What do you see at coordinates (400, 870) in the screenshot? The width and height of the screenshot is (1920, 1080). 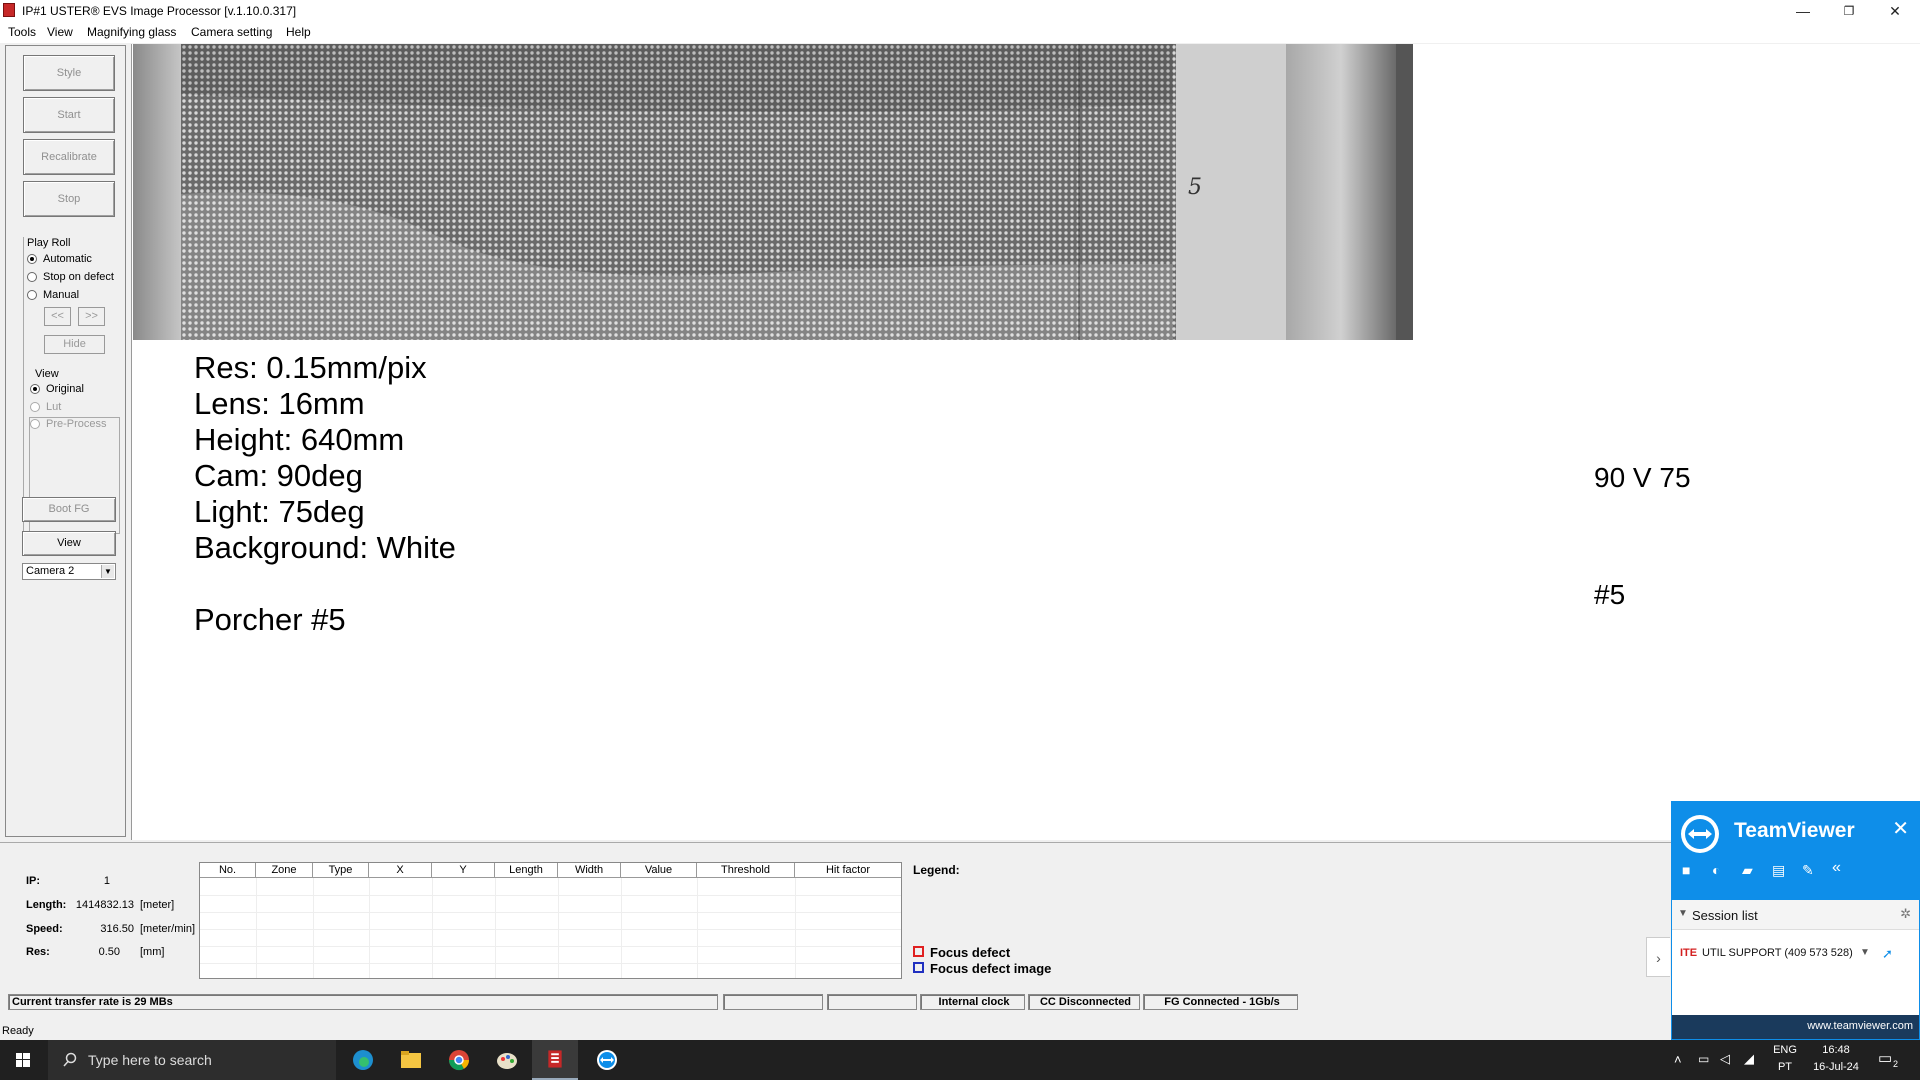 I see `column-header-x: X` at bounding box center [400, 870].